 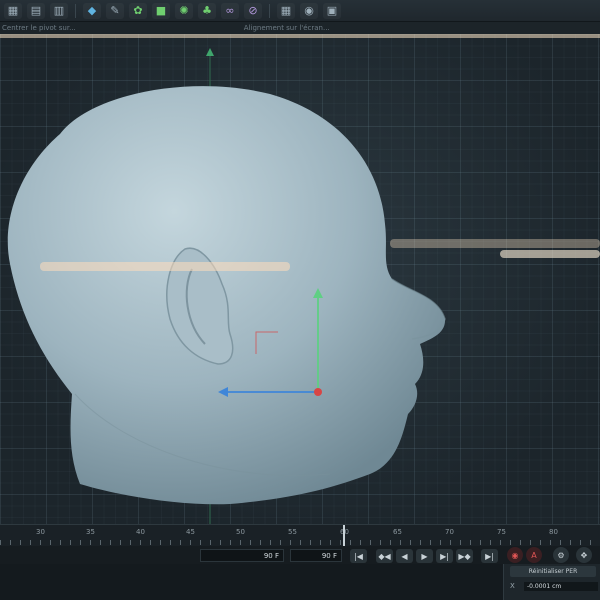 What do you see at coordinates (300, 542) in the screenshot?
I see `timeline-ticks` at bounding box center [300, 542].